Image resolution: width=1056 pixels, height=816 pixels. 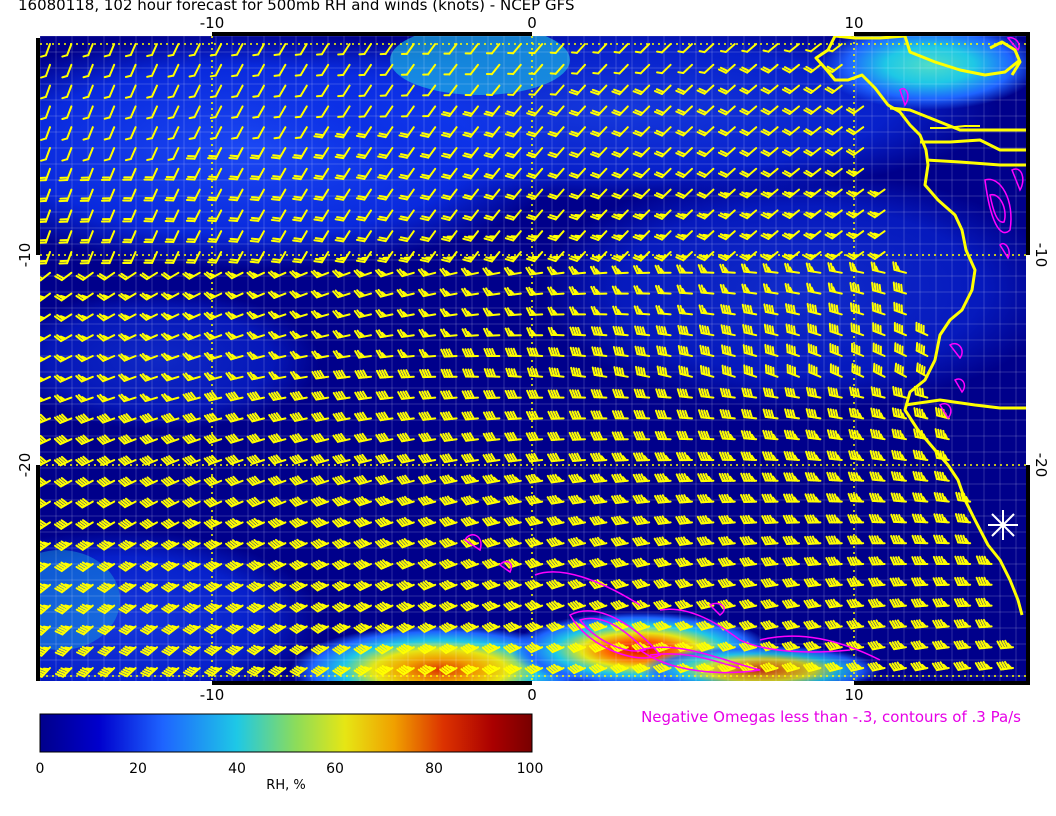 I want to click on colorbar-tick: 40, so click(x=237, y=769).